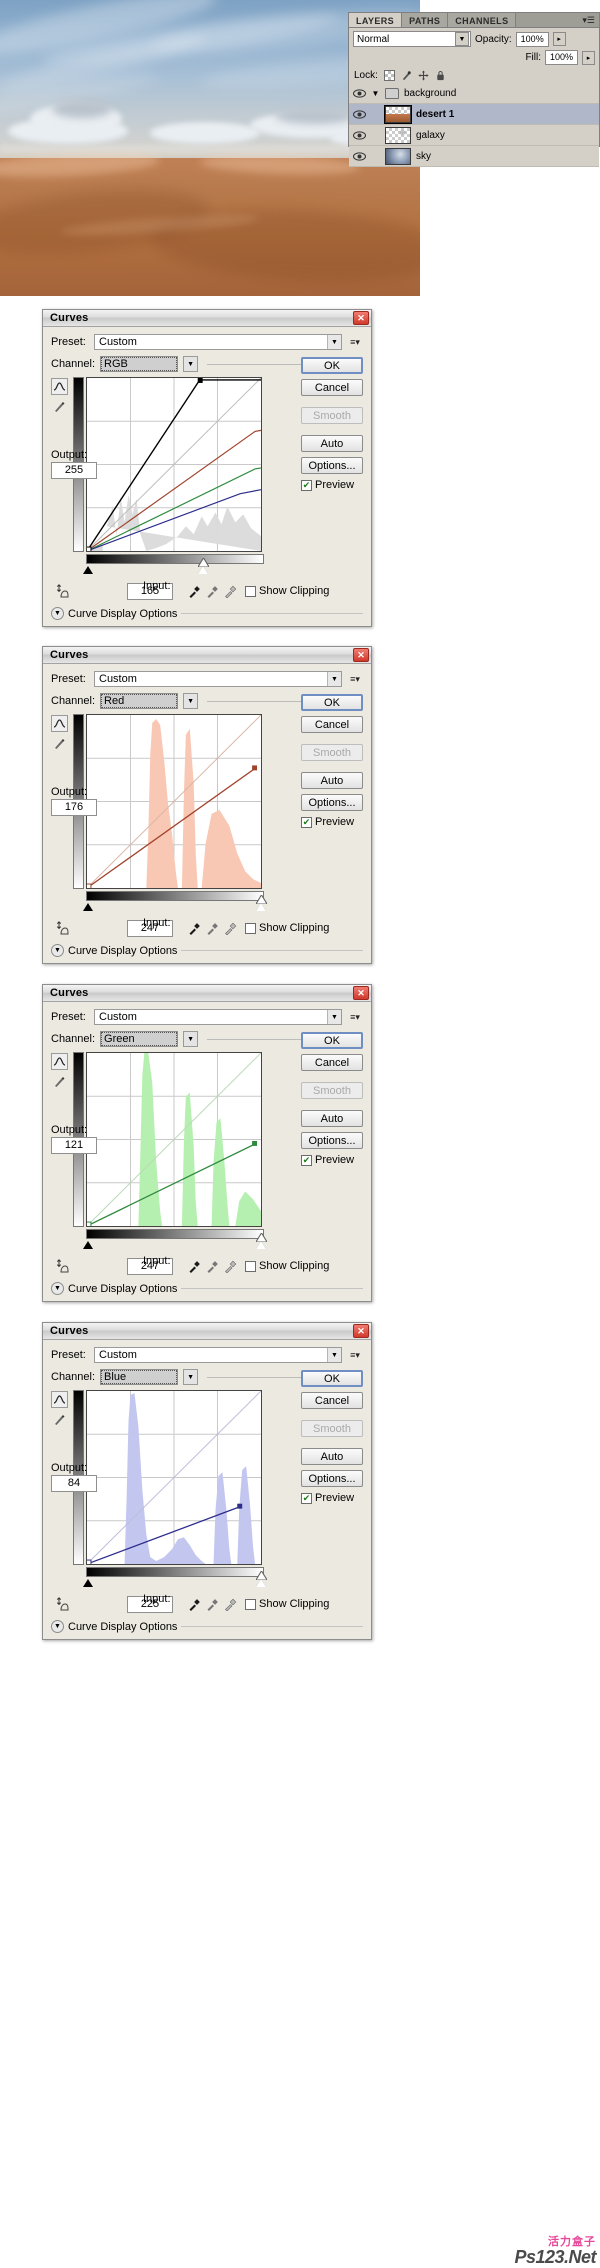  What do you see at coordinates (406, 75) in the screenshot?
I see `lock-image-icon` at bounding box center [406, 75].